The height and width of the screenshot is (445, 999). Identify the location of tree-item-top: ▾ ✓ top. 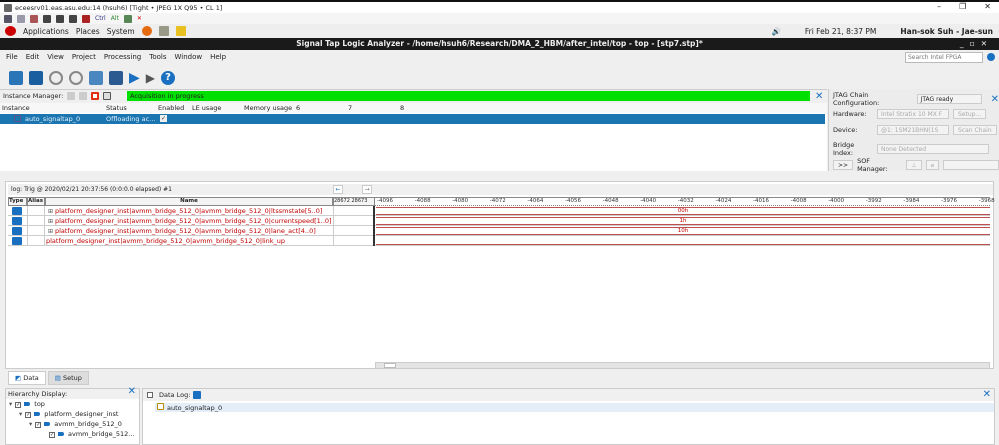
(74, 404).